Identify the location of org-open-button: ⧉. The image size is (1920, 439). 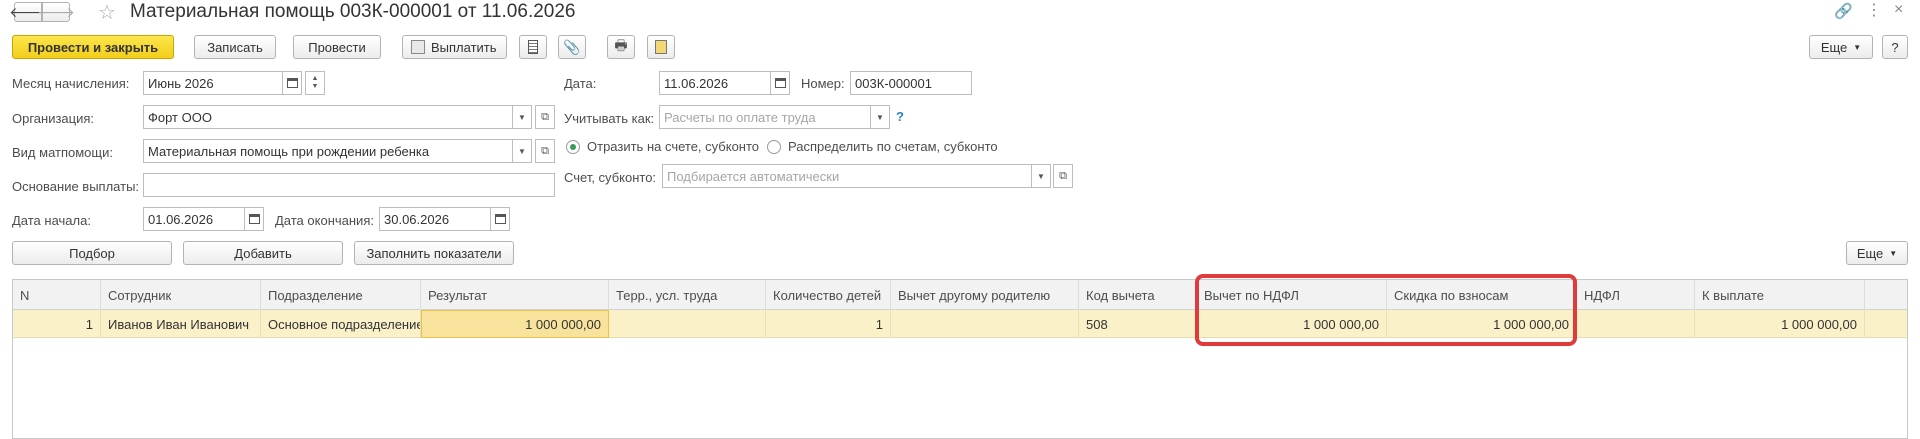
(545, 117).